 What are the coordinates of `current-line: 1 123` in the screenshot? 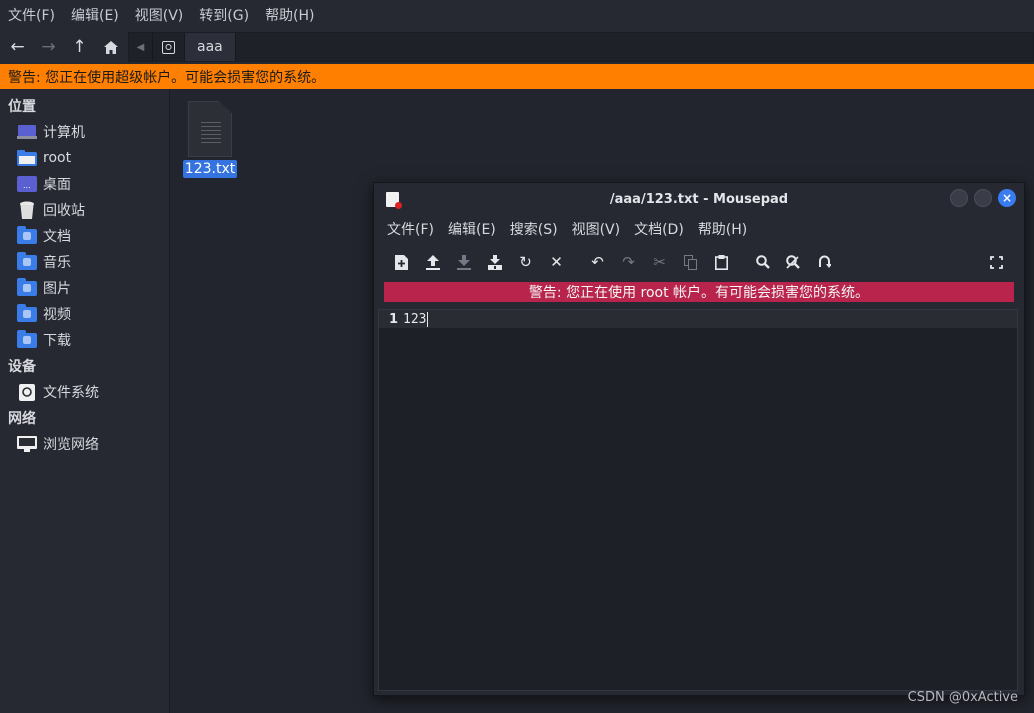 It's located at (698, 319).